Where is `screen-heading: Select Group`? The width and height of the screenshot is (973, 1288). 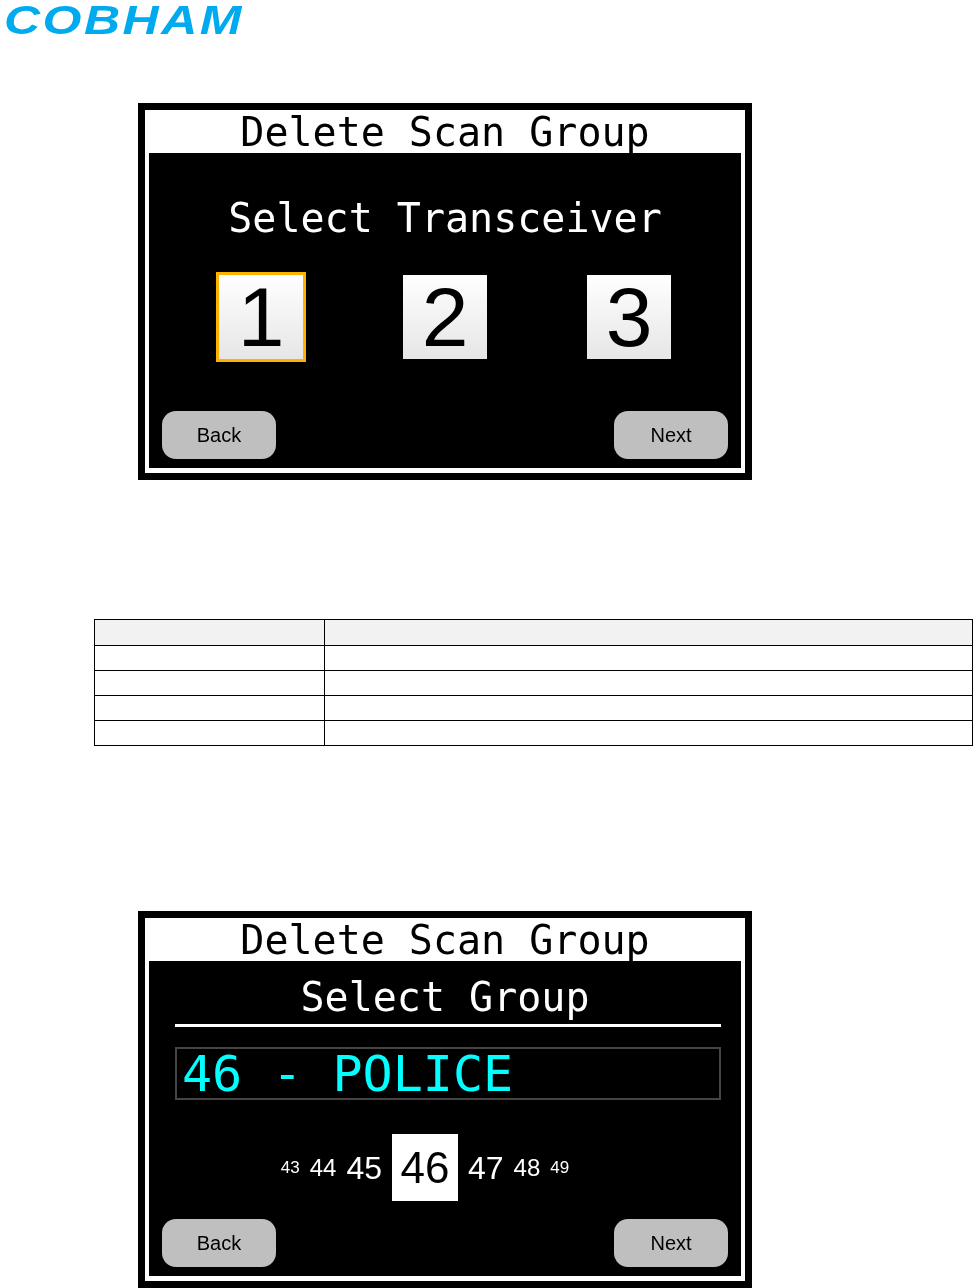
screen-heading: Select Group is located at coordinates (445, 997).